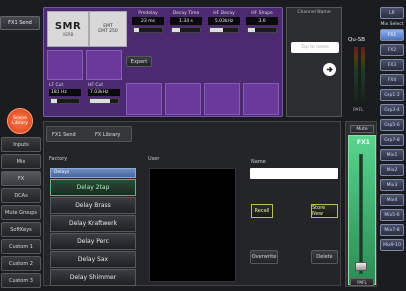 This screenshot has height=291, width=406. Describe the element at coordinates (392, 245) in the screenshot. I see `mix-select-mix9-10: Mix9-10` at that location.